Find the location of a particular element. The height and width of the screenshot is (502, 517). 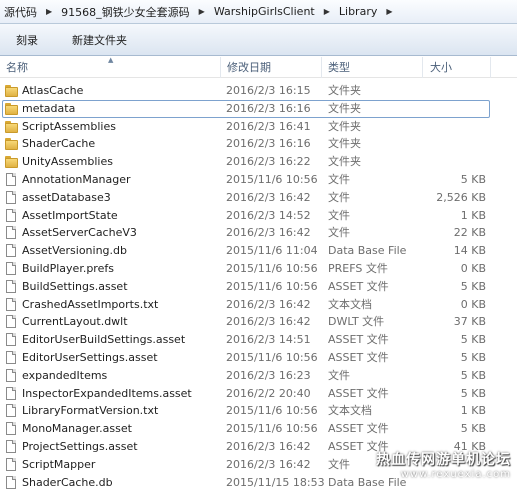

column-header: ▲ 名称 修改日期 类型 大小 is located at coordinates (258, 67).